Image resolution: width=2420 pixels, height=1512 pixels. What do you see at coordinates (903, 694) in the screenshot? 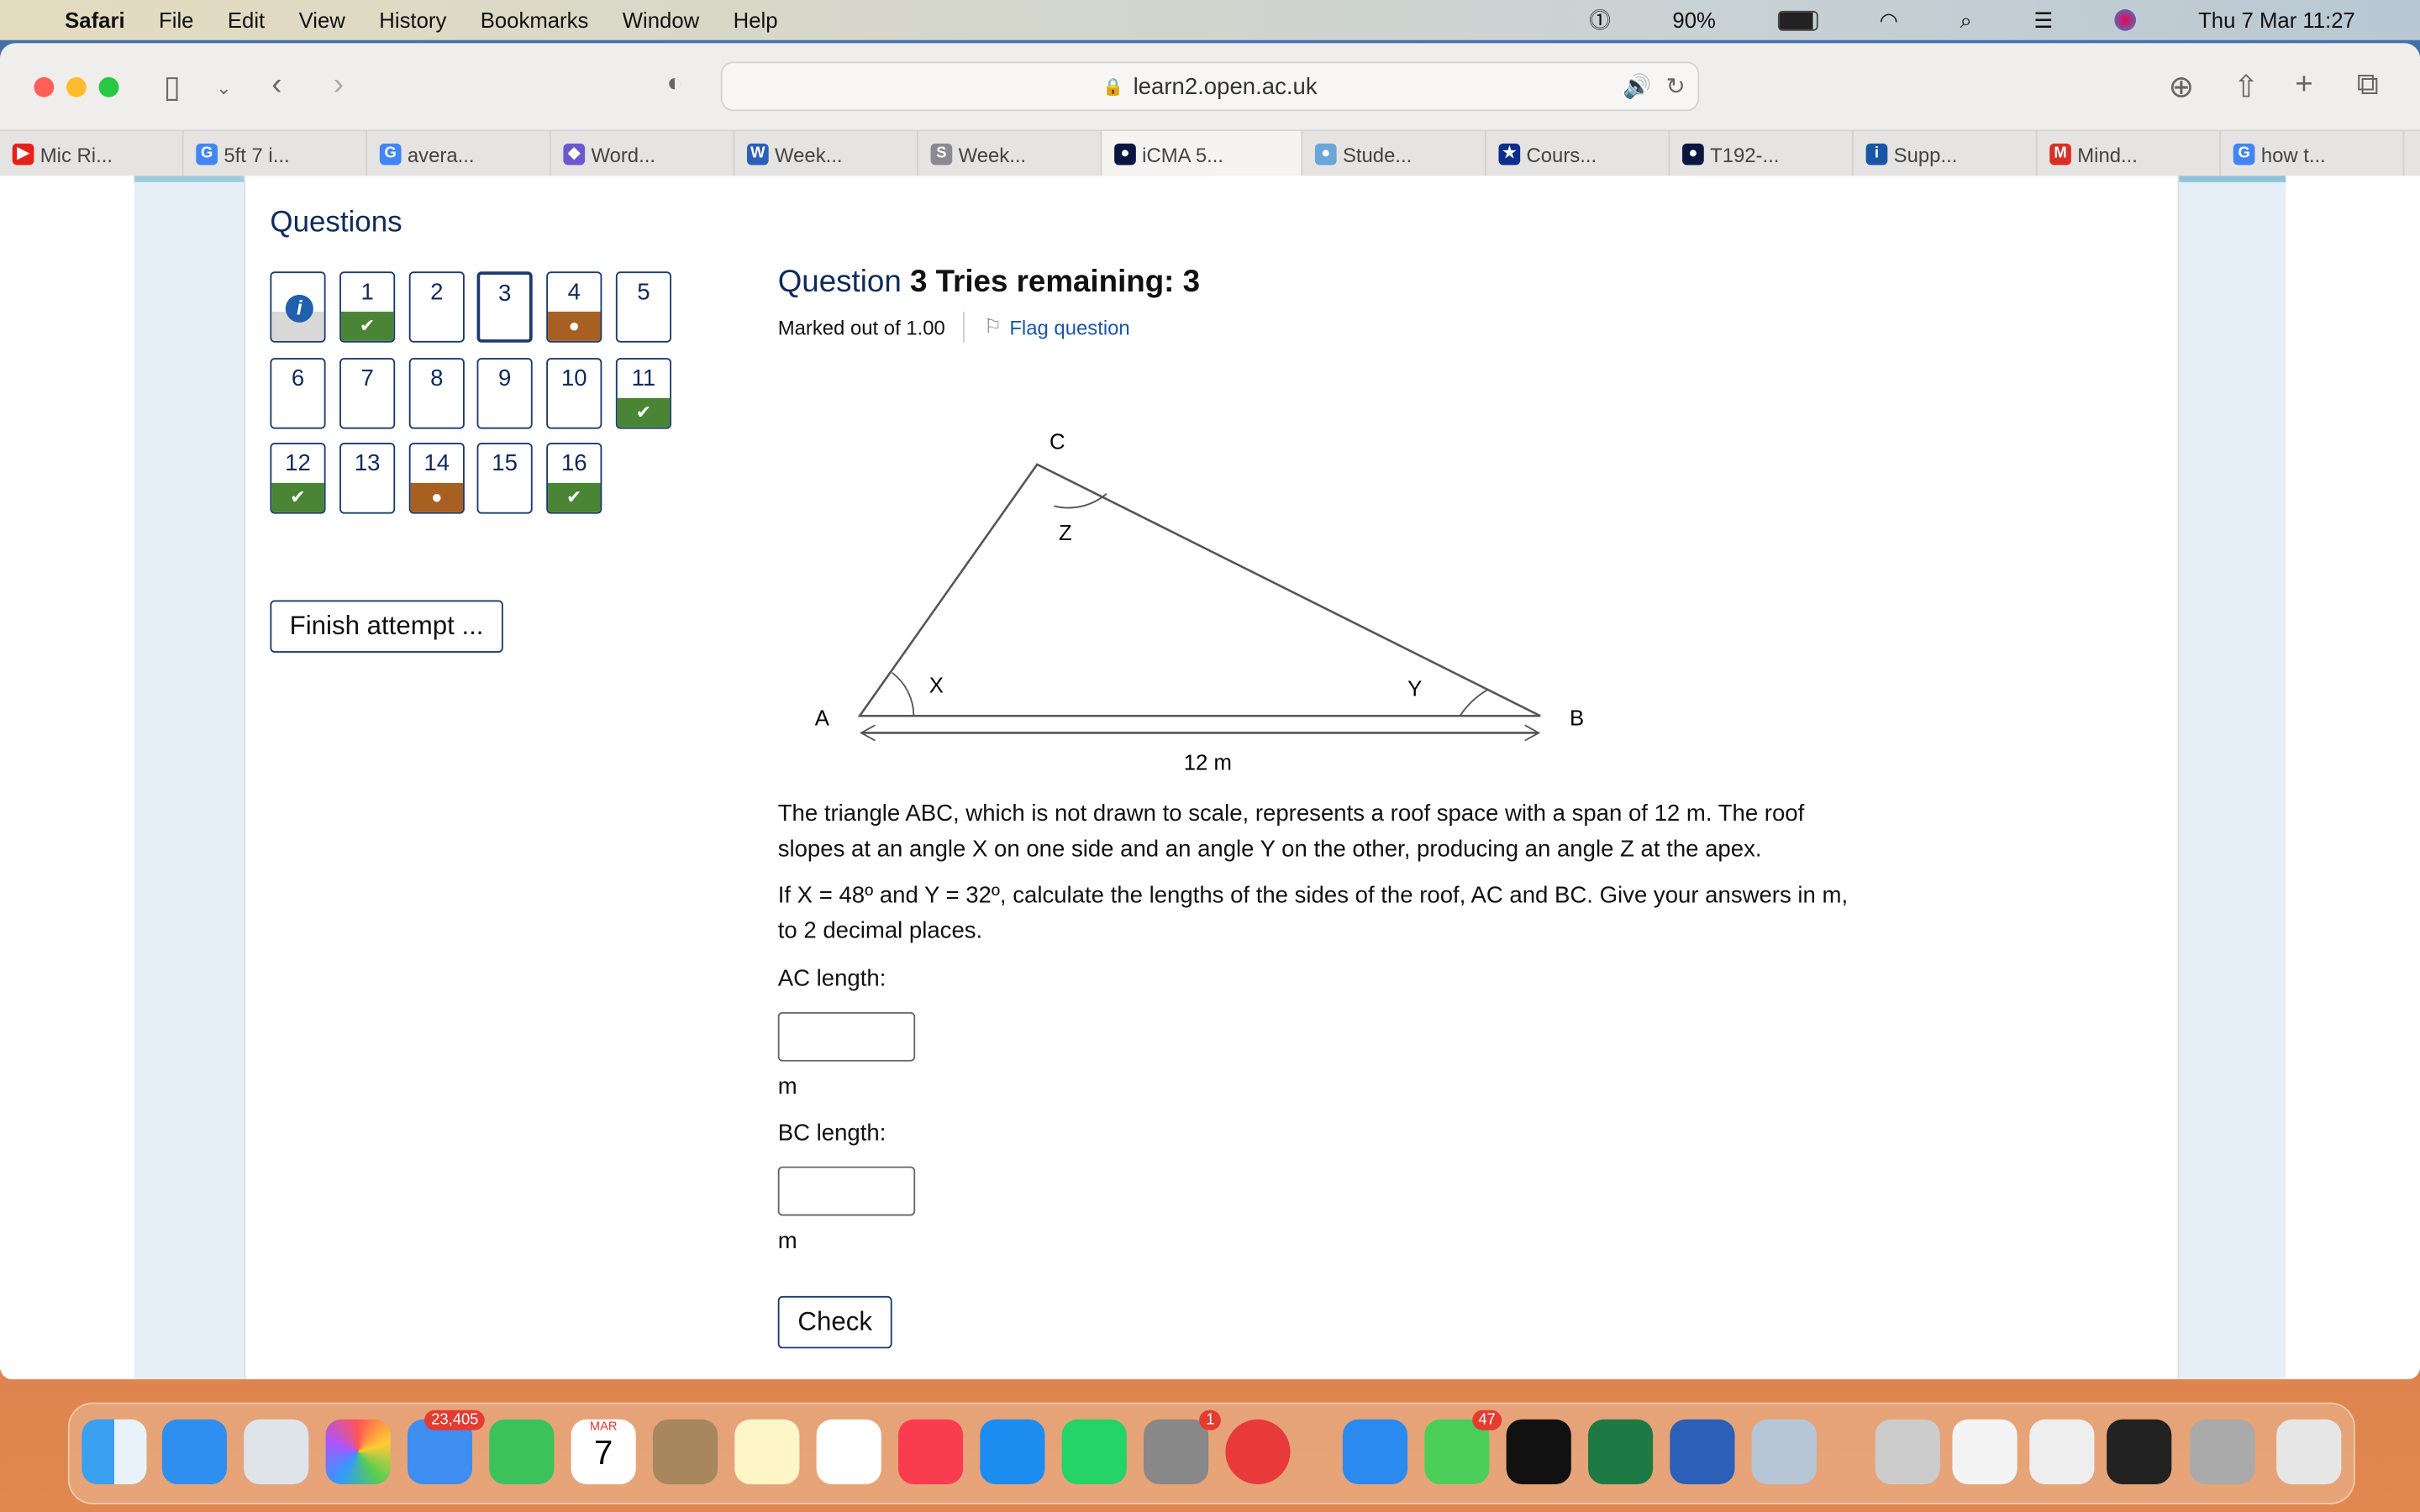
I see `angle-x-arc` at bounding box center [903, 694].